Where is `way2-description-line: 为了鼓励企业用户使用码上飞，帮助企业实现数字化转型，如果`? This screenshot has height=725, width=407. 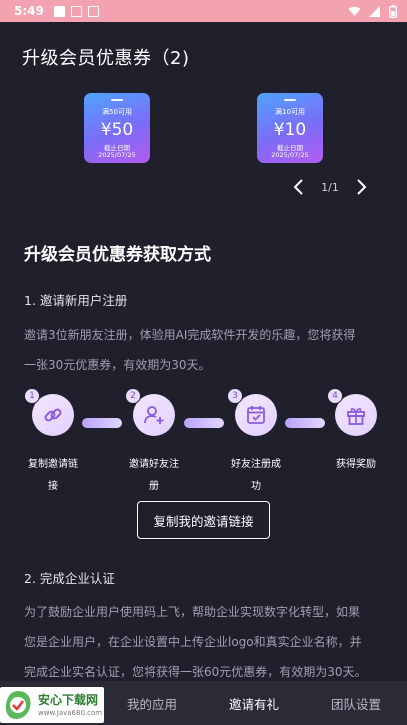
way2-description-line: 为了鼓励企业用户使用码上飞，帮助企业实现数字化转型，如果 is located at coordinates (192, 612).